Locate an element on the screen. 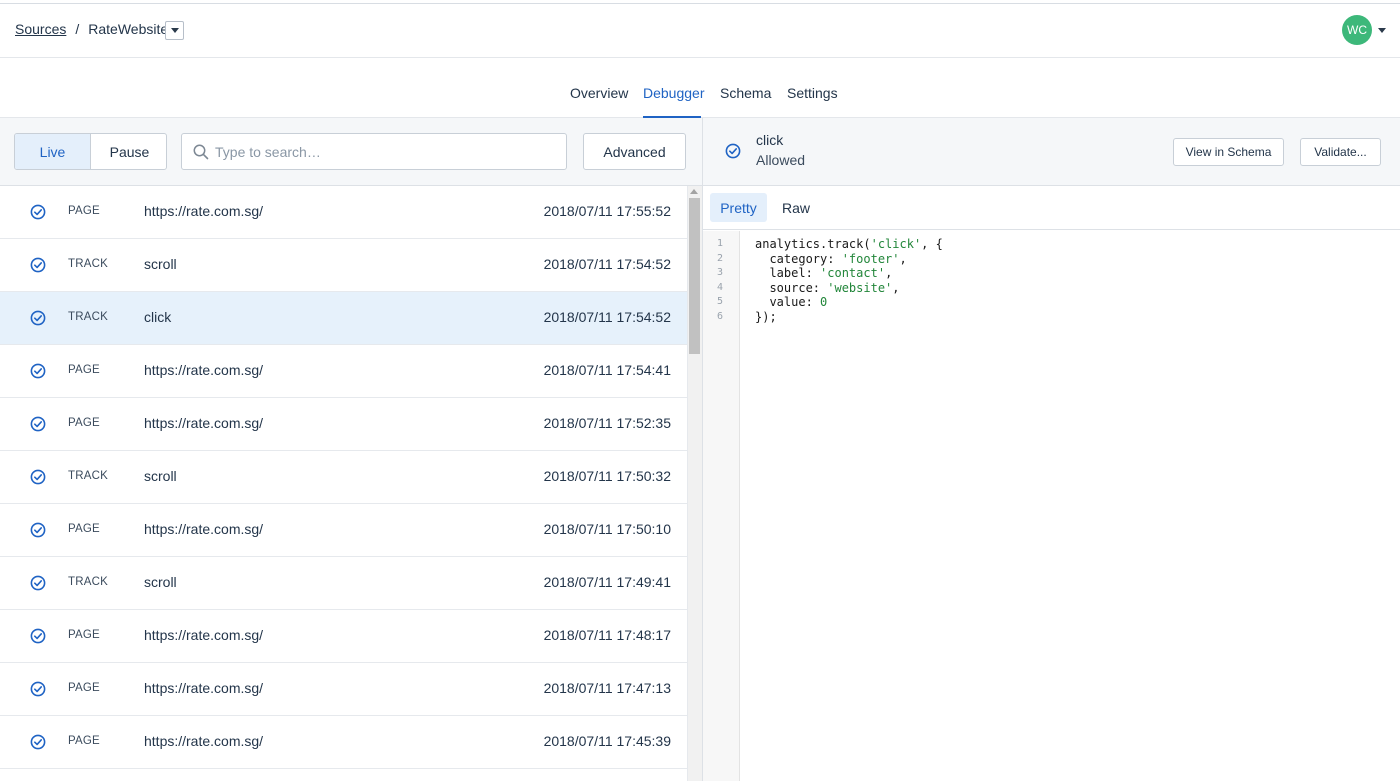 This screenshot has width=1400, height=781. pause-button: Pause is located at coordinates (129, 151).